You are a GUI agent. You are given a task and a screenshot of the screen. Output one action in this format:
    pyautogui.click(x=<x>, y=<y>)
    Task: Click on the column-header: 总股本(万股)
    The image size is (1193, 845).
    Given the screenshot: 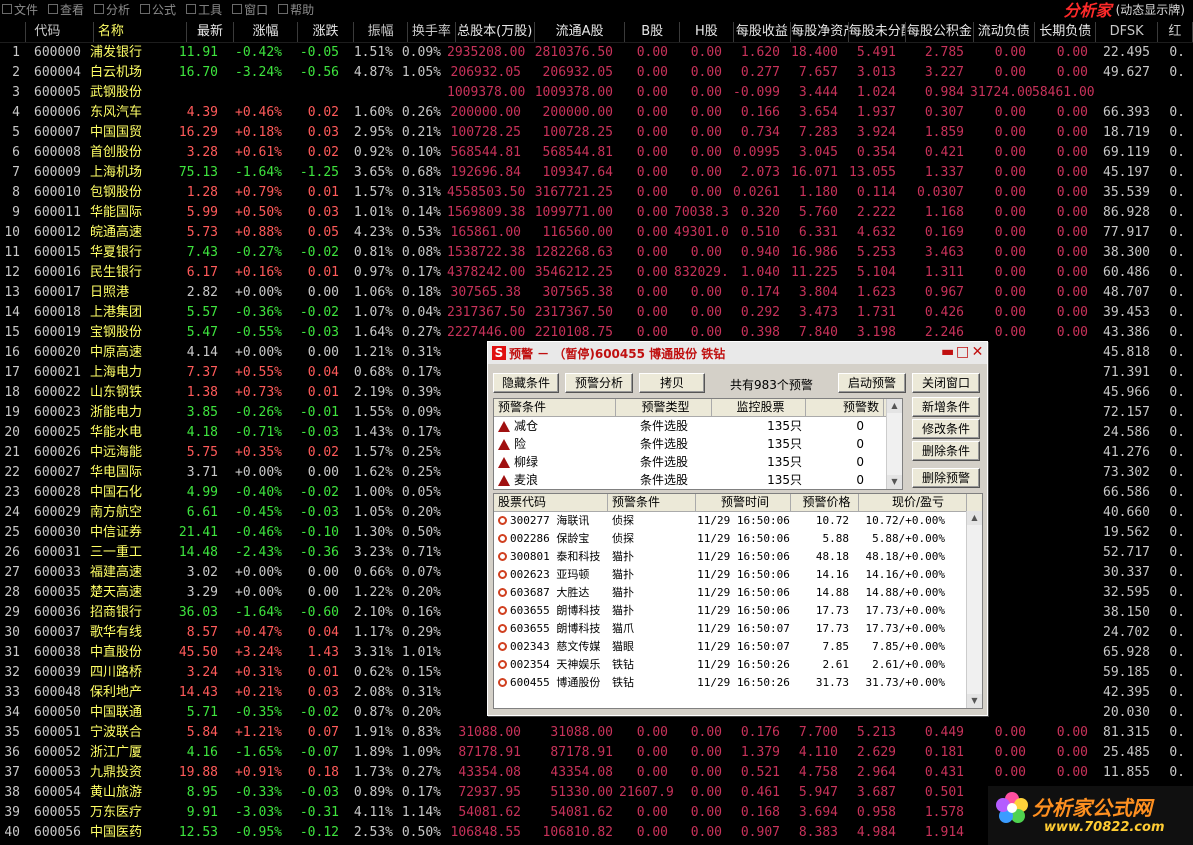 What is the action you would take?
    pyautogui.click(x=495, y=32)
    